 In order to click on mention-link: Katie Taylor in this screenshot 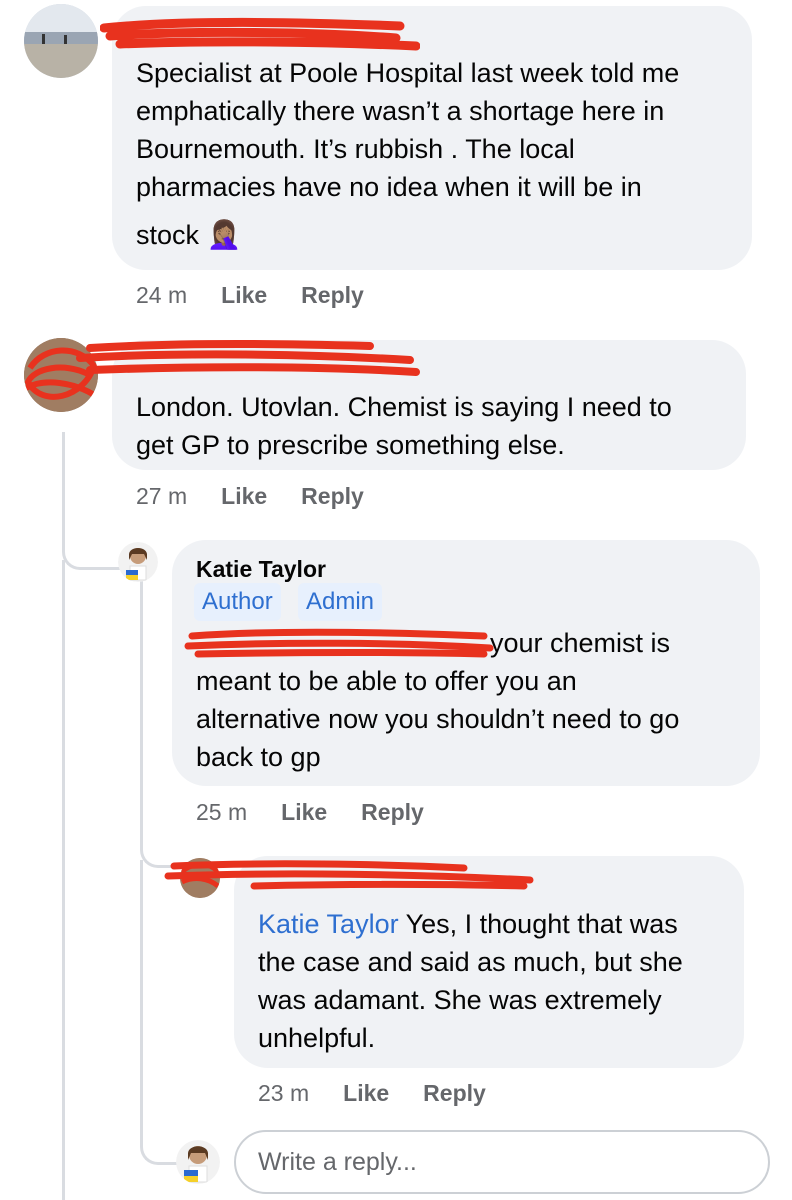, I will do `click(328, 924)`.